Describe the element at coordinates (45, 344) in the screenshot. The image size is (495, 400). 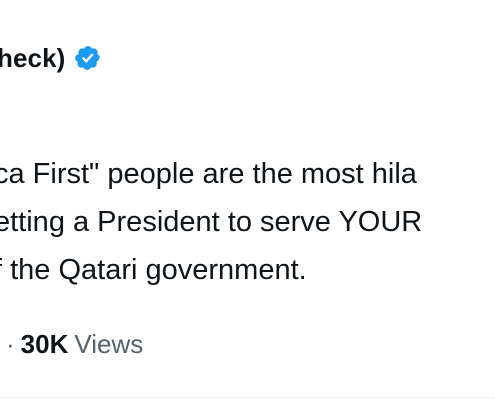
I see `views-count: 30K` at that location.